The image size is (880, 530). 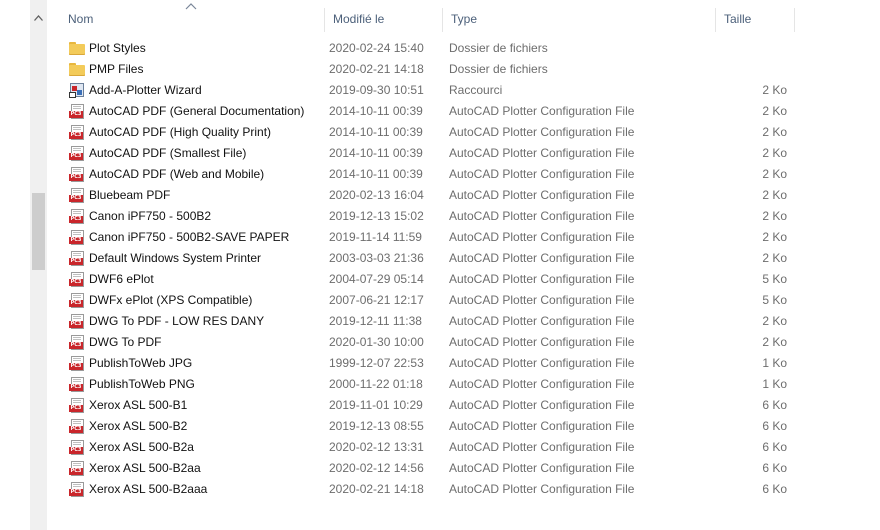 What do you see at coordinates (204, 132) in the screenshot?
I see `file-name: AutoCAD PDF (High Quality Print)` at bounding box center [204, 132].